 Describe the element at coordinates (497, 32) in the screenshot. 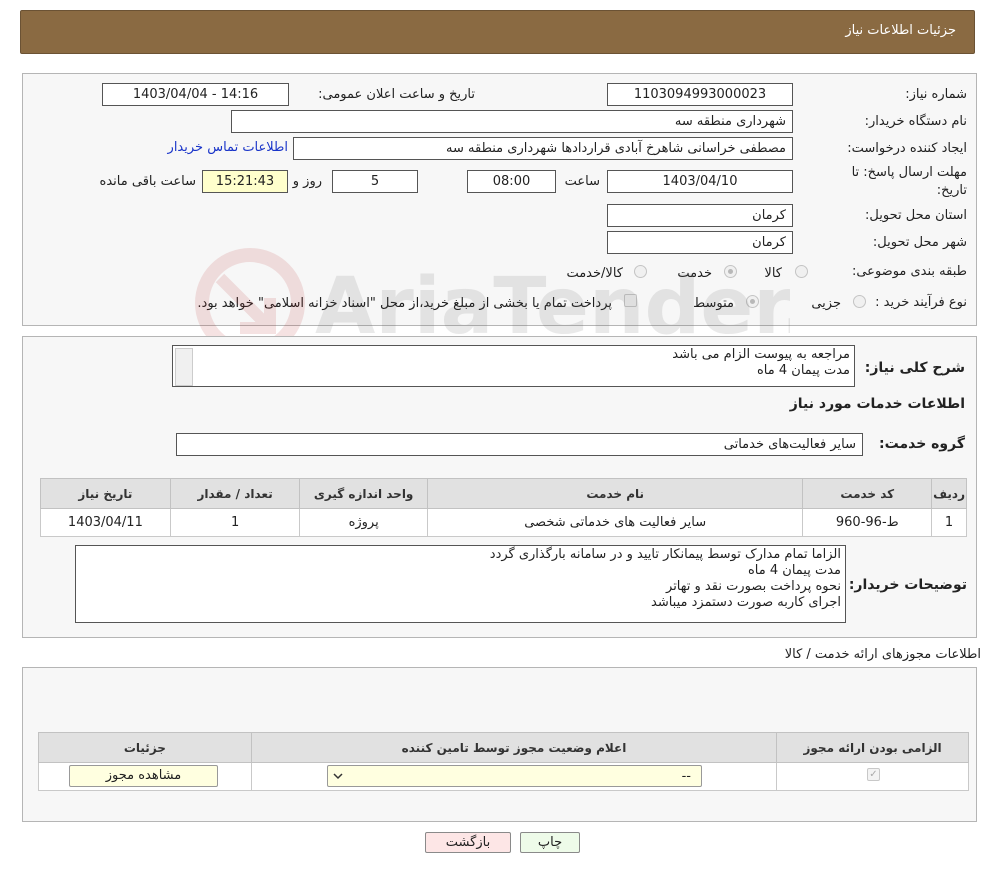

I see `page-header: جزئیات اطلاعات نیاز` at that location.